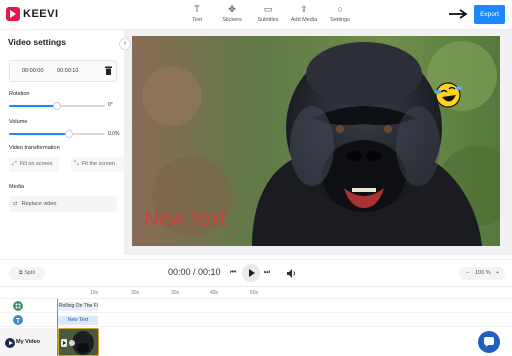 This screenshot has width=512, height=356. What do you see at coordinates (19, 94) in the screenshot?
I see `rotation-label: Rotation` at bounding box center [19, 94].